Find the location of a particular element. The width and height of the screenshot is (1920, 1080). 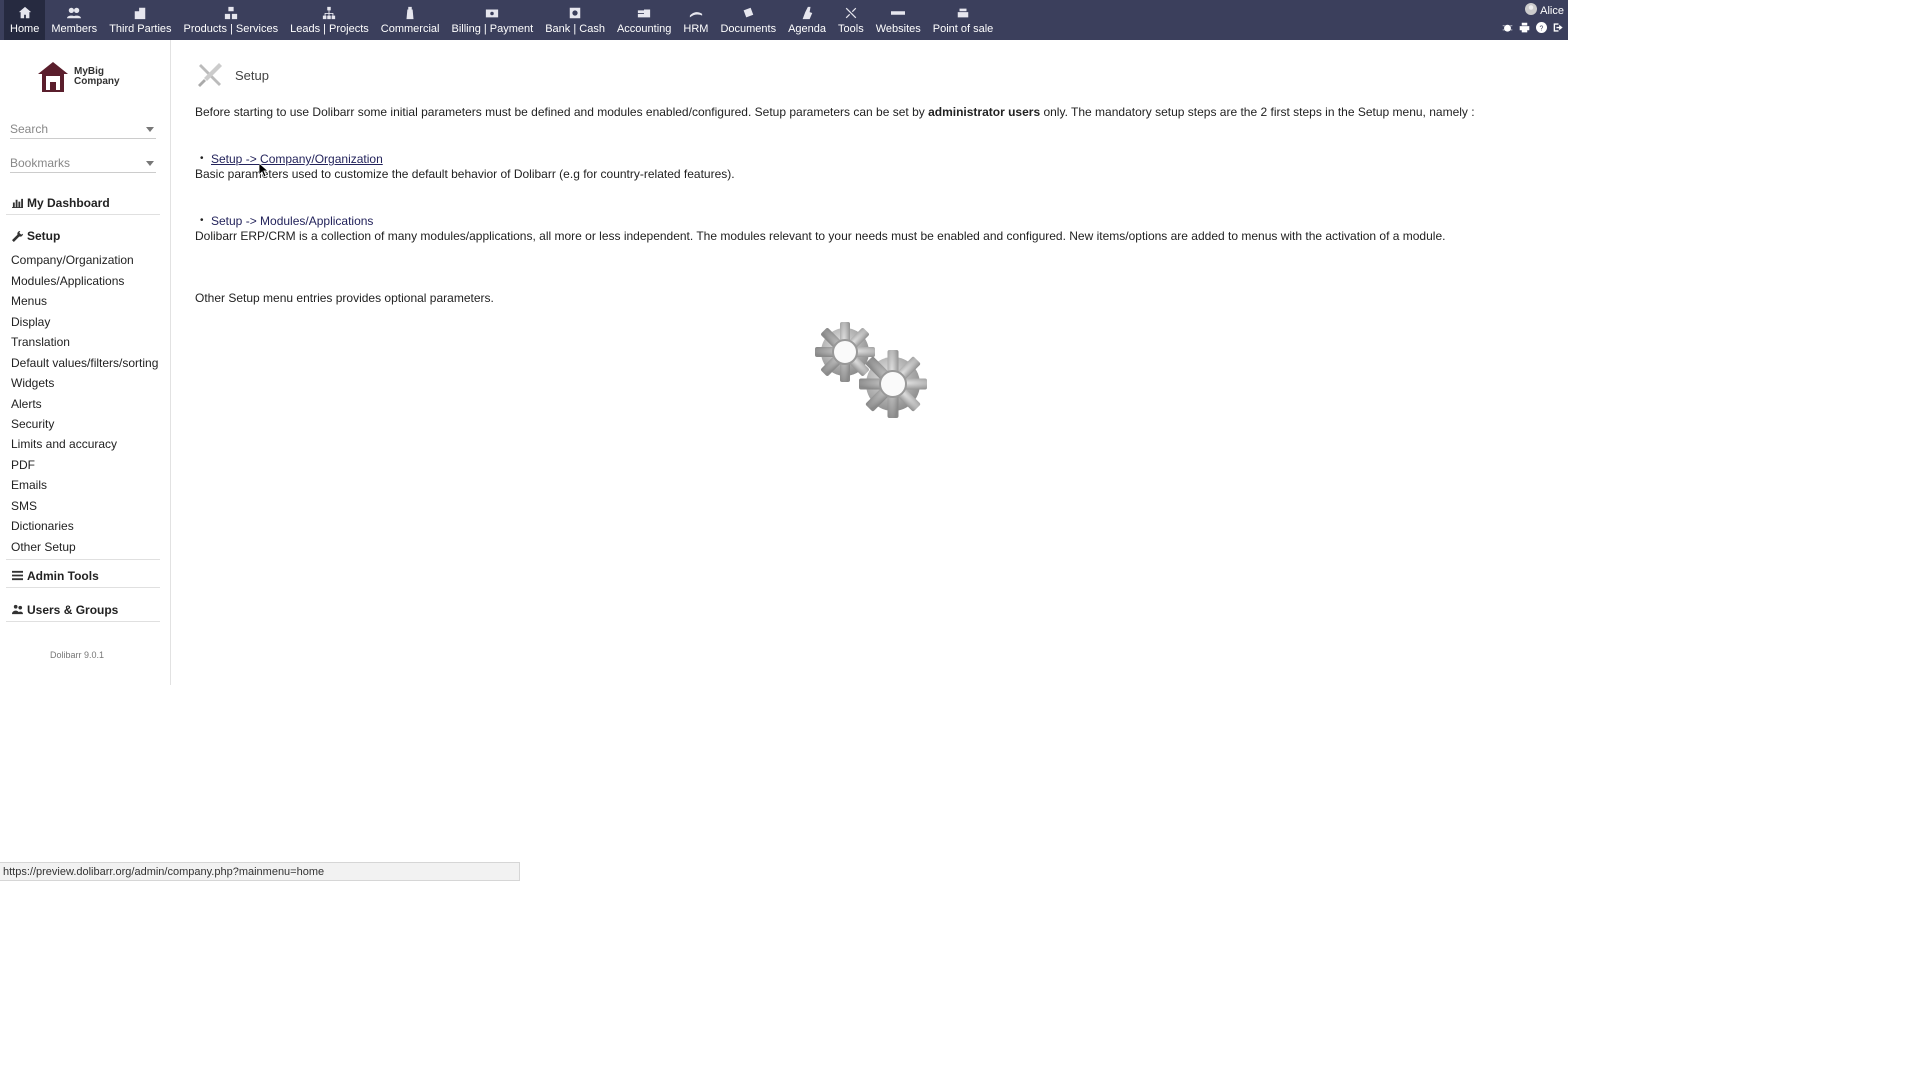

house-logo-icon is located at coordinates (53, 77).